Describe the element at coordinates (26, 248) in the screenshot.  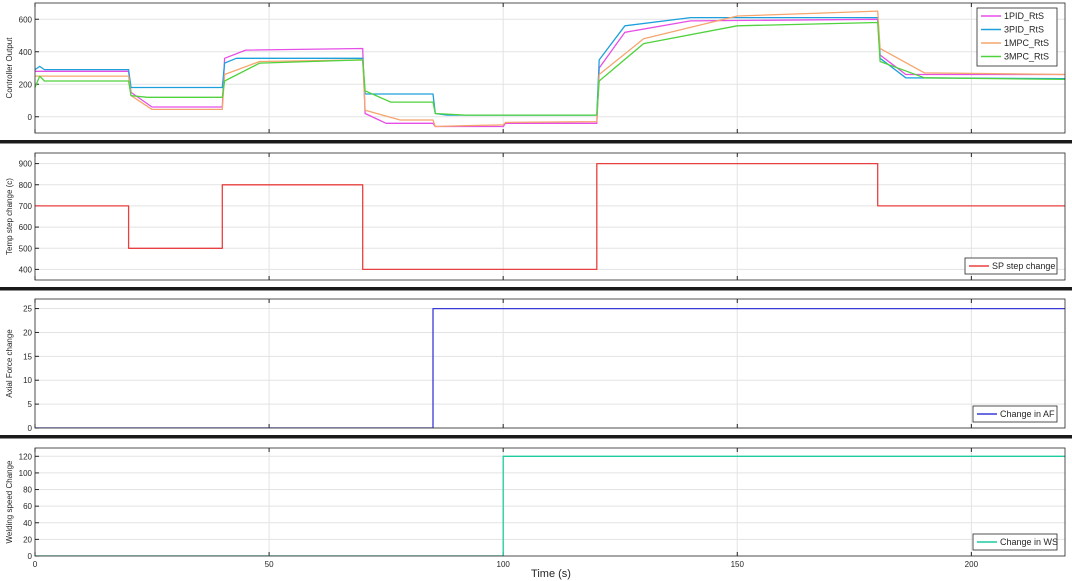
I see `y-tick-label: 500` at that location.